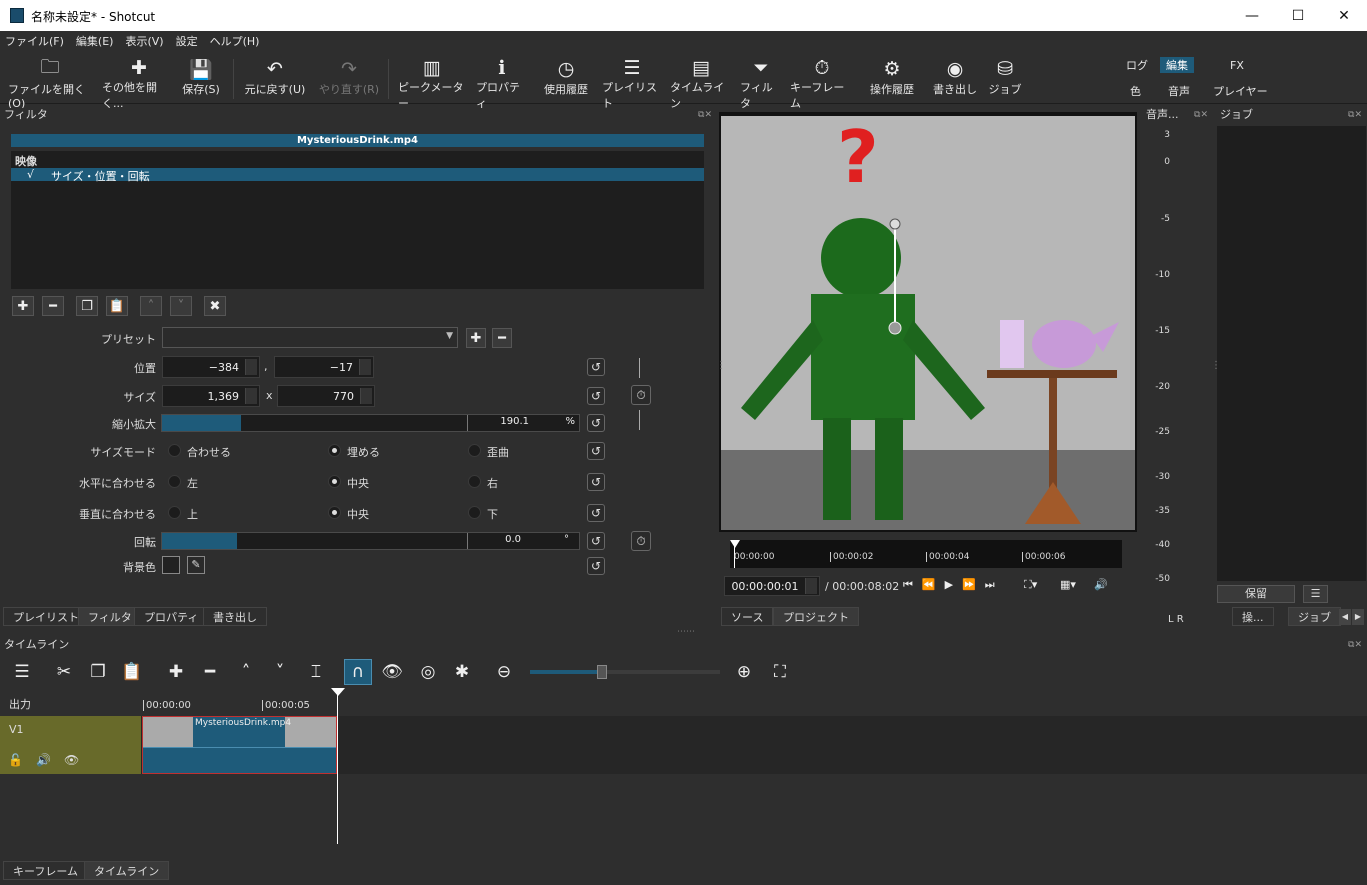 The image size is (1367, 885). I want to click on menu-file: ファイル(F), so click(34, 41).